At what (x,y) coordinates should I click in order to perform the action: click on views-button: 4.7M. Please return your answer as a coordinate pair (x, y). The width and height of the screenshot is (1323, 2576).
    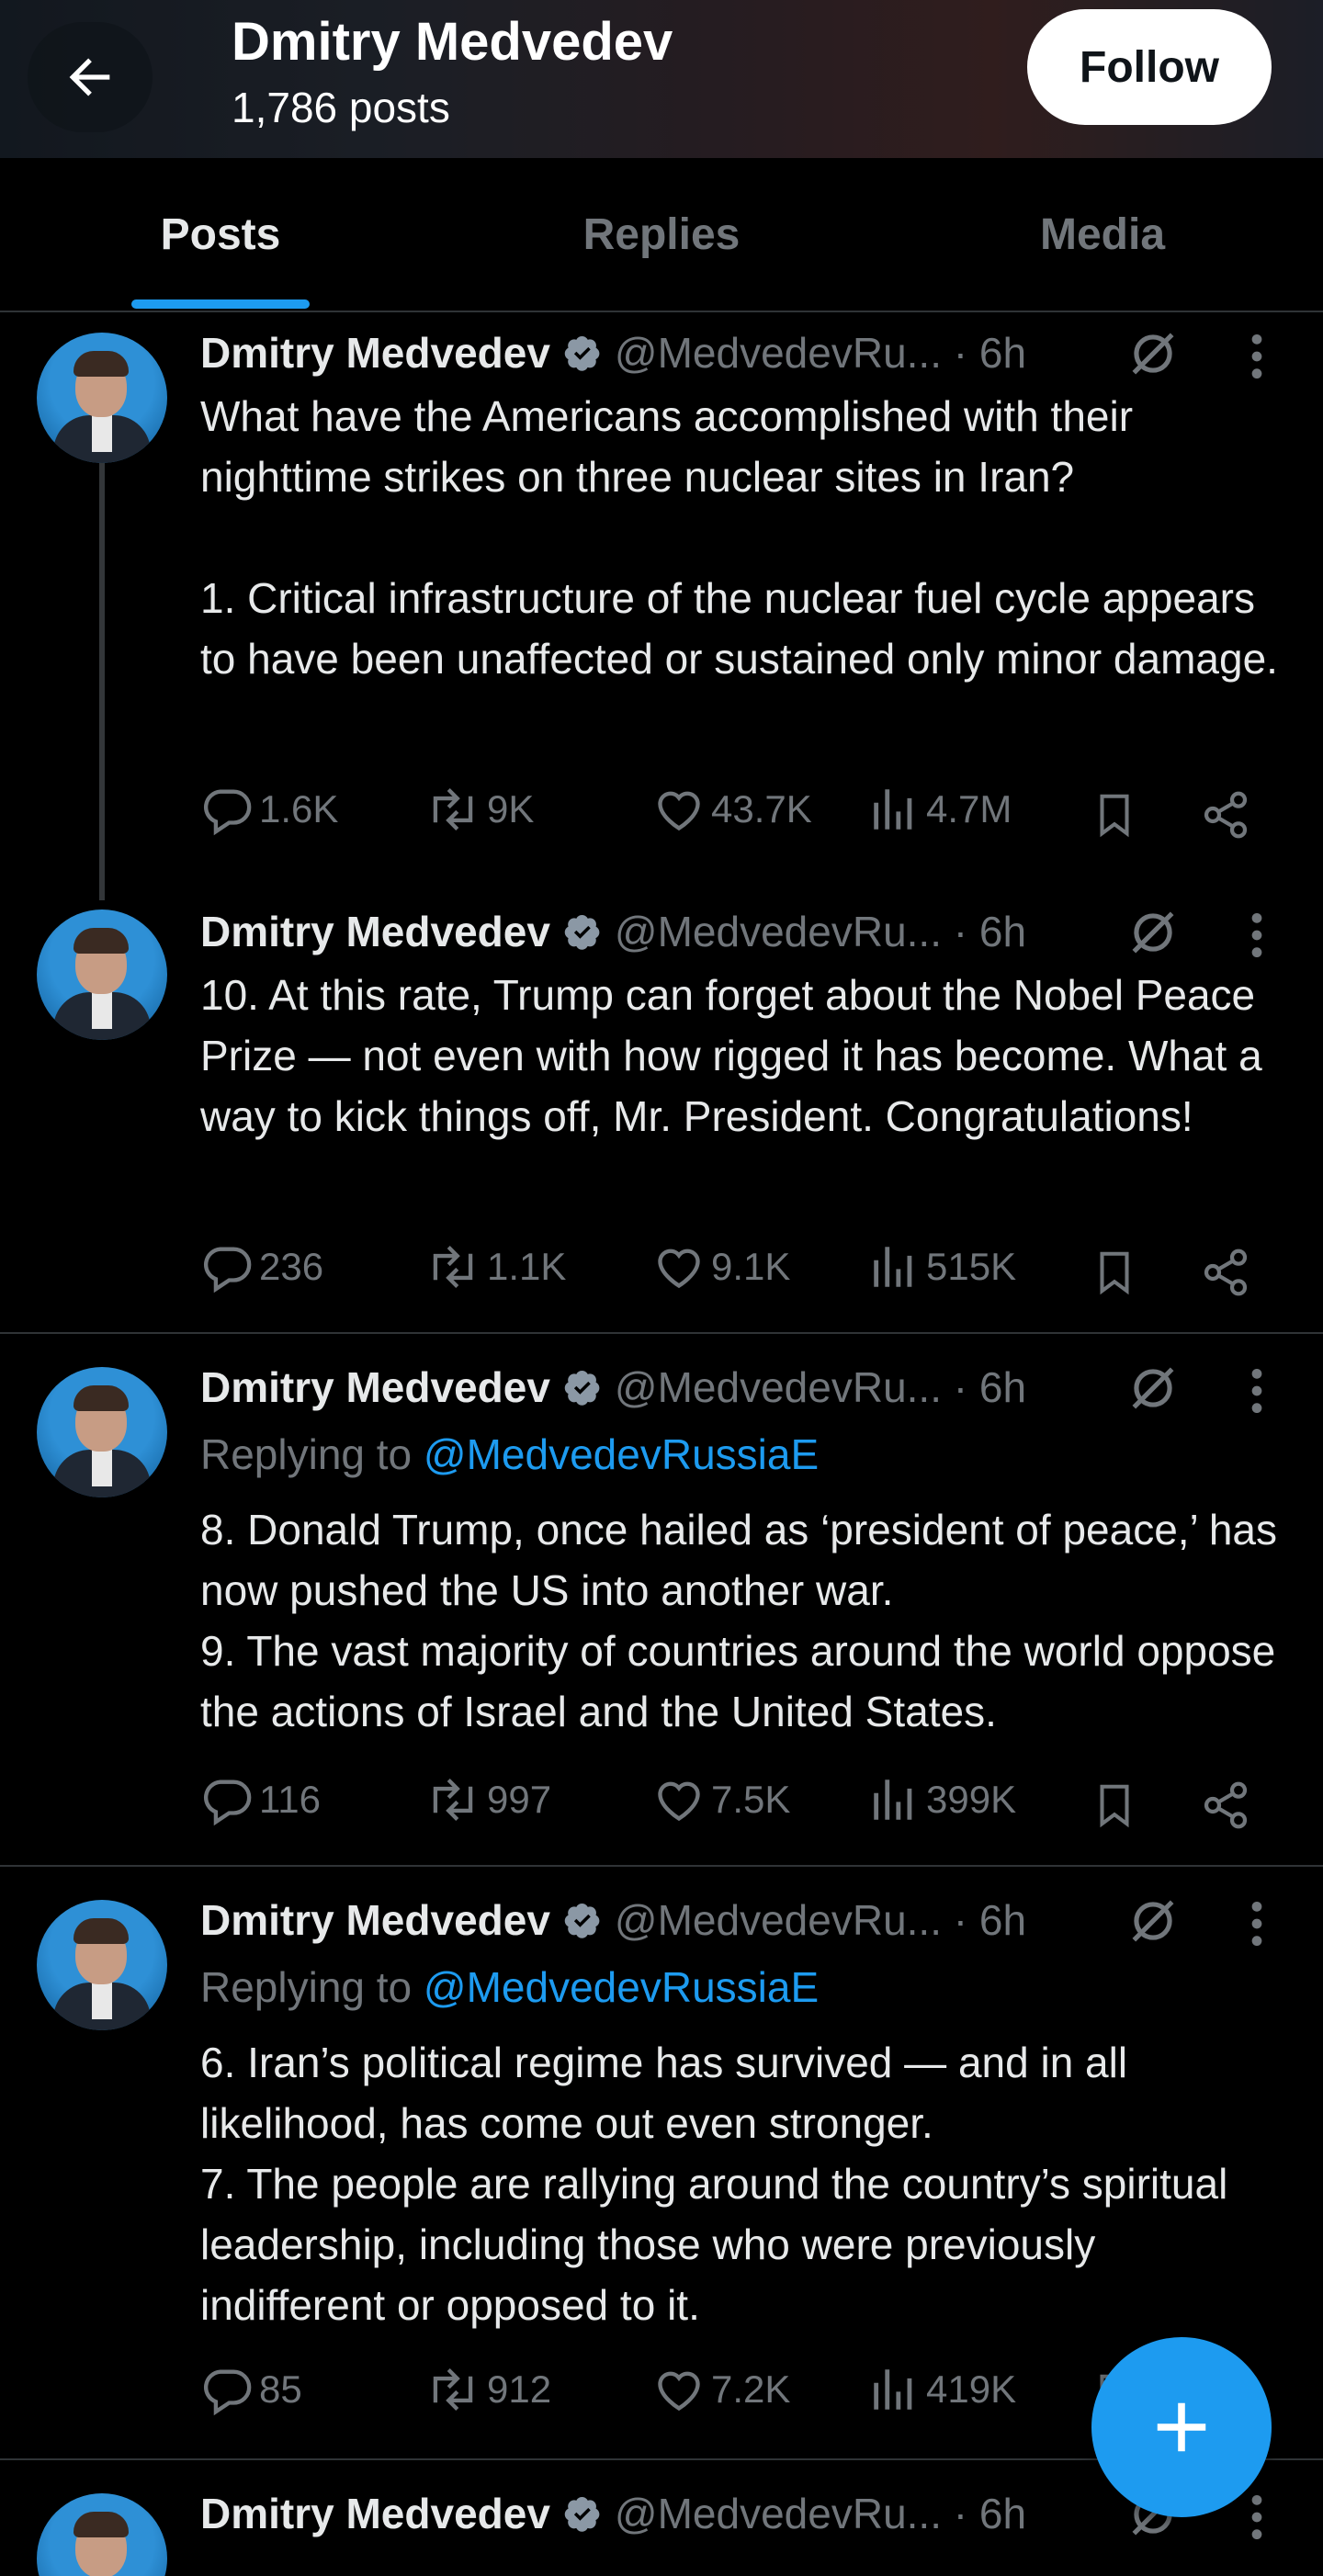
    Looking at the image, I should click on (939, 809).